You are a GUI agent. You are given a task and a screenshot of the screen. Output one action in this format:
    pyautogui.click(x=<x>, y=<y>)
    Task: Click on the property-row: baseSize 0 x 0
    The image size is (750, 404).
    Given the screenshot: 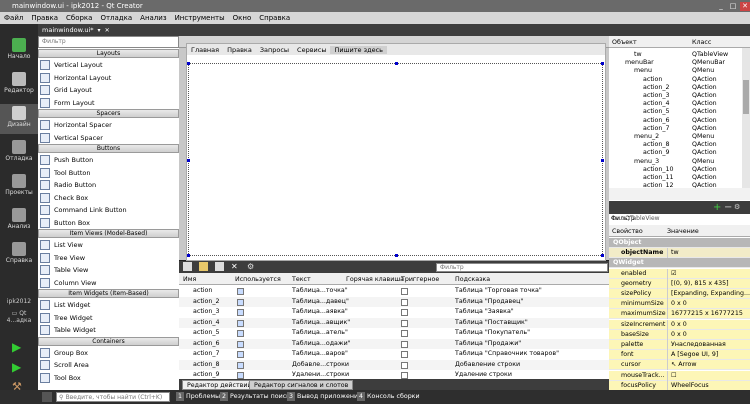 What is the action you would take?
    pyautogui.click(x=679, y=334)
    